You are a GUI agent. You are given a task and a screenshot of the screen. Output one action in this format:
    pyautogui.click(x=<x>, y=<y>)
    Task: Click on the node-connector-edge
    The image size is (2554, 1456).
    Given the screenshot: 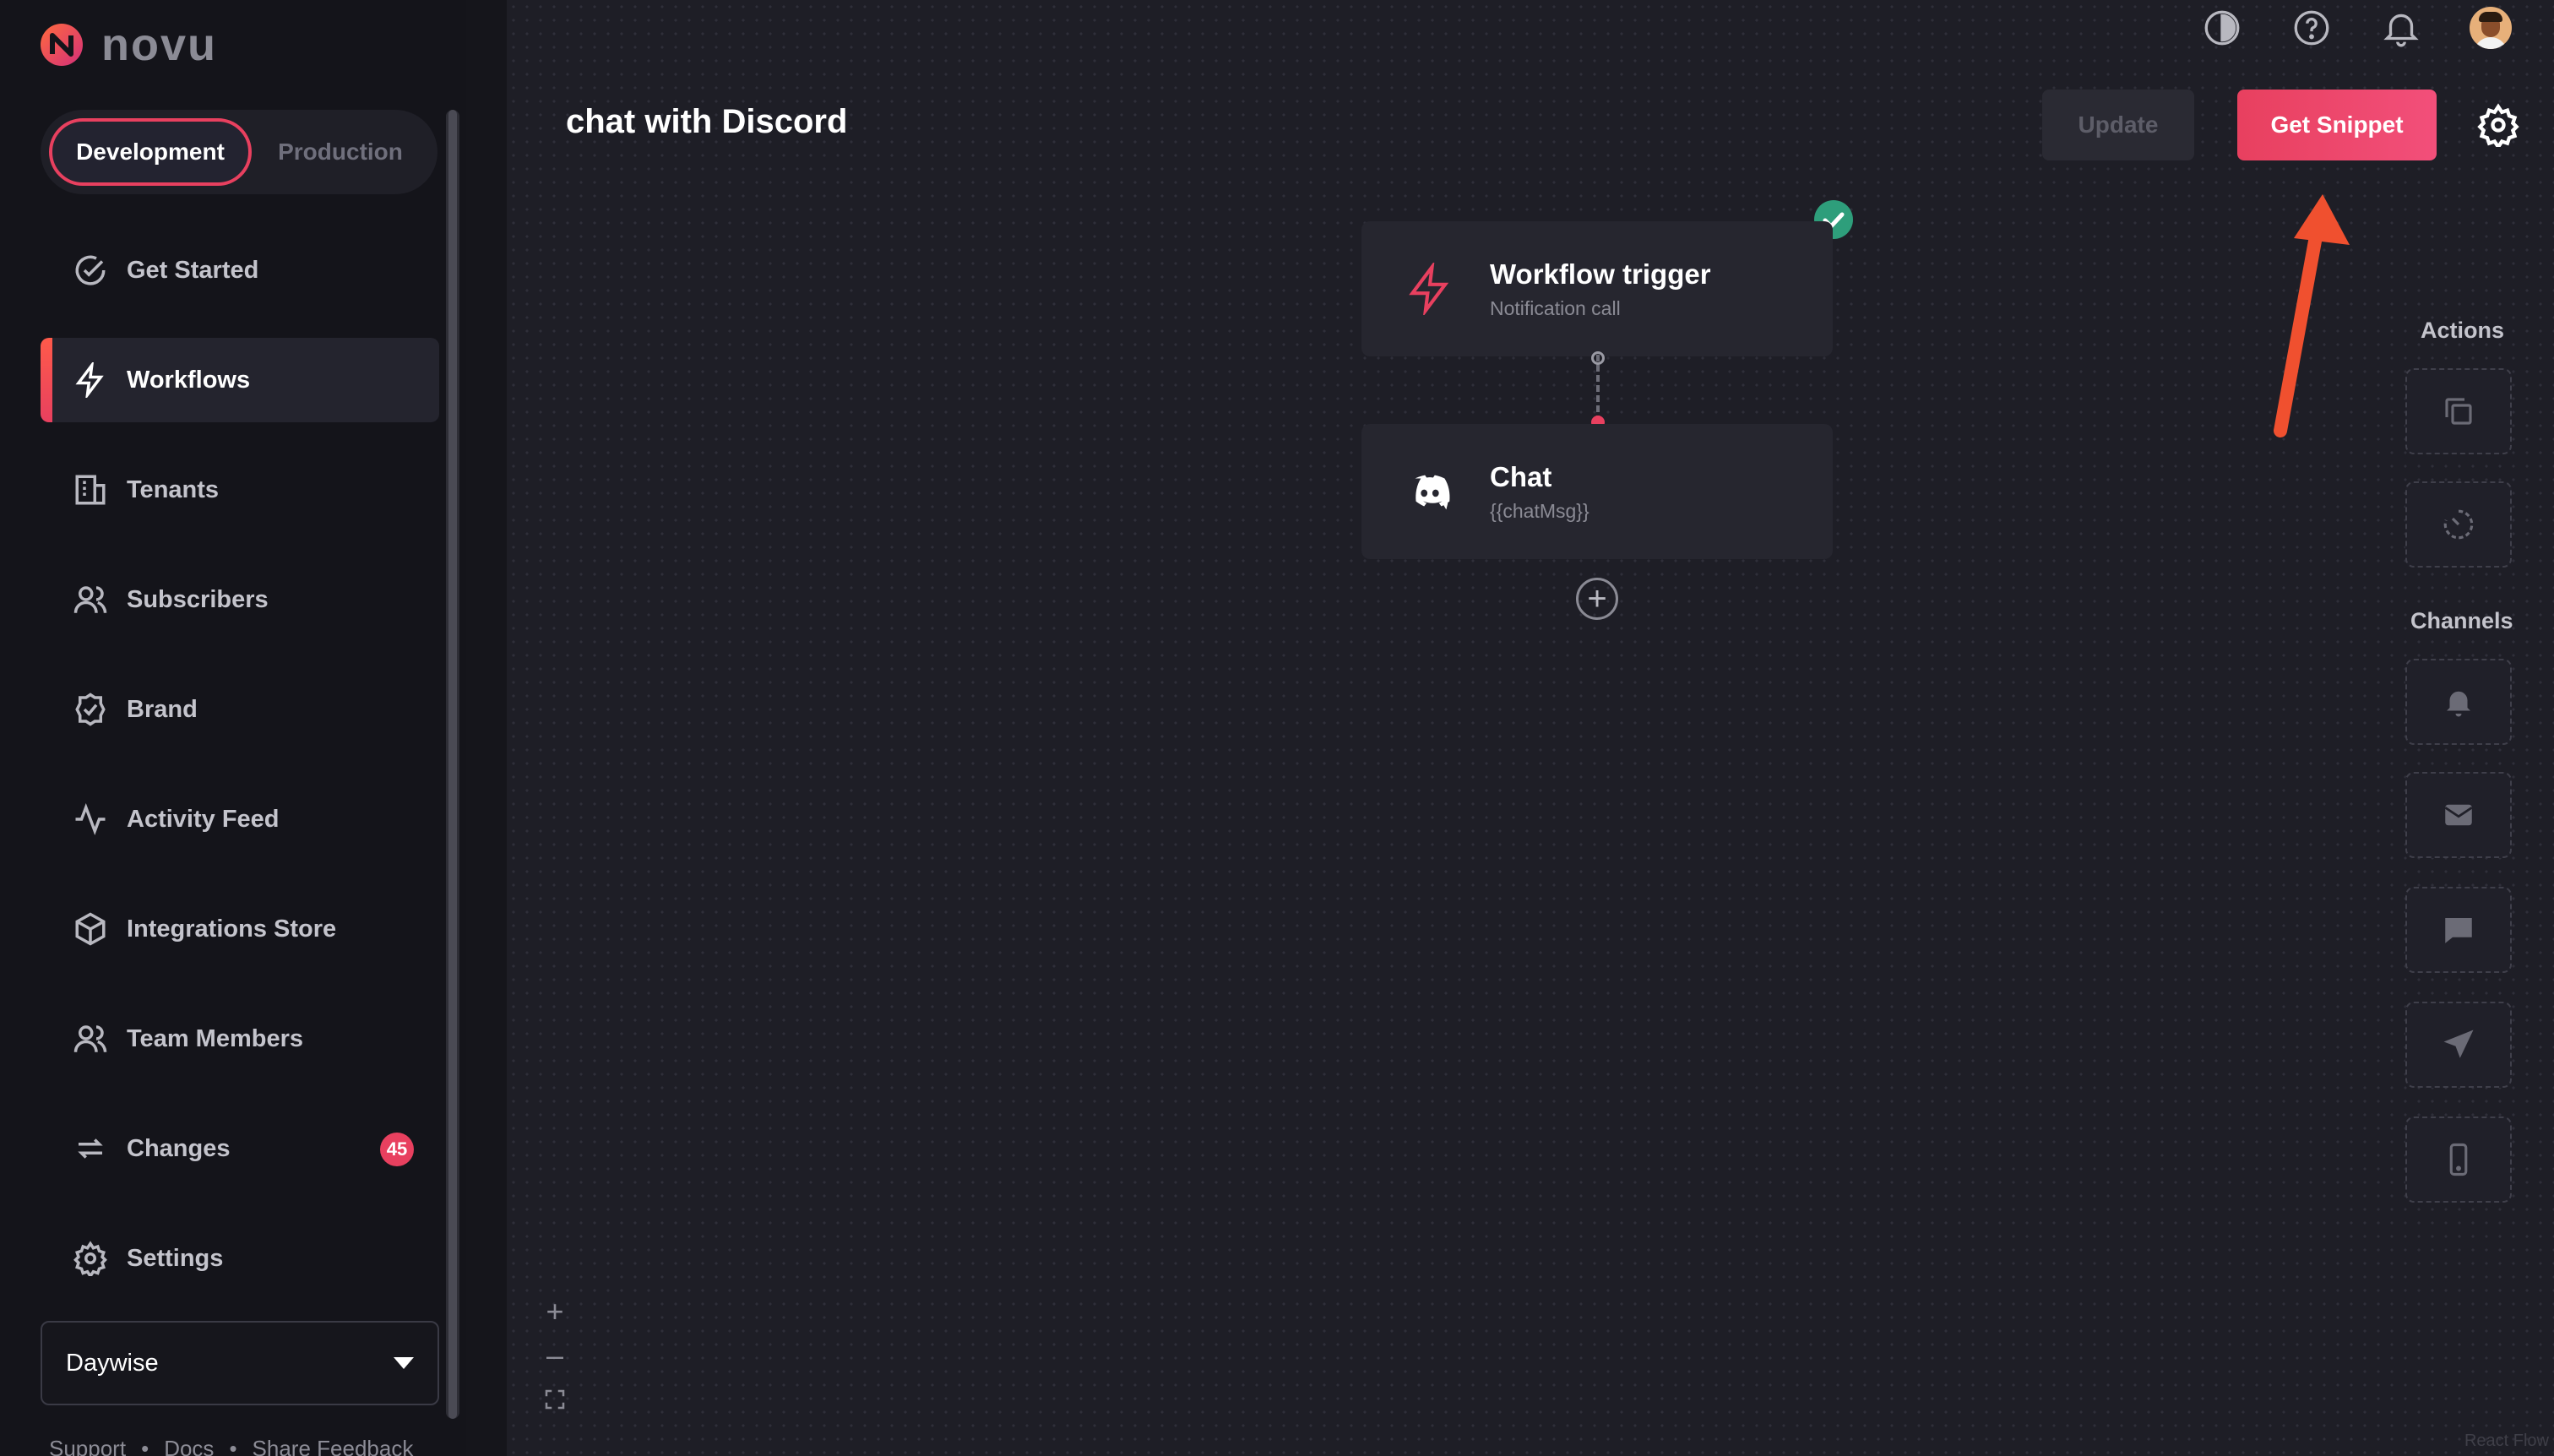 What is the action you would take?
    pyautogui.click(x=1598, y=389)
    